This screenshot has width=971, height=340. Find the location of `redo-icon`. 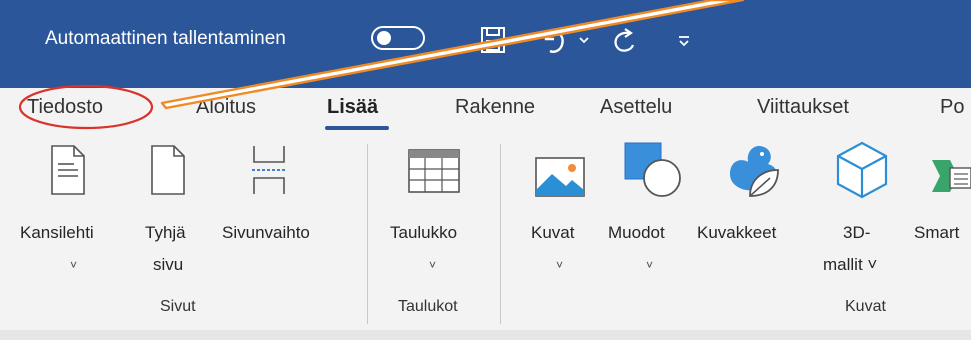

redo-icon is located at coordinates (624, 40).